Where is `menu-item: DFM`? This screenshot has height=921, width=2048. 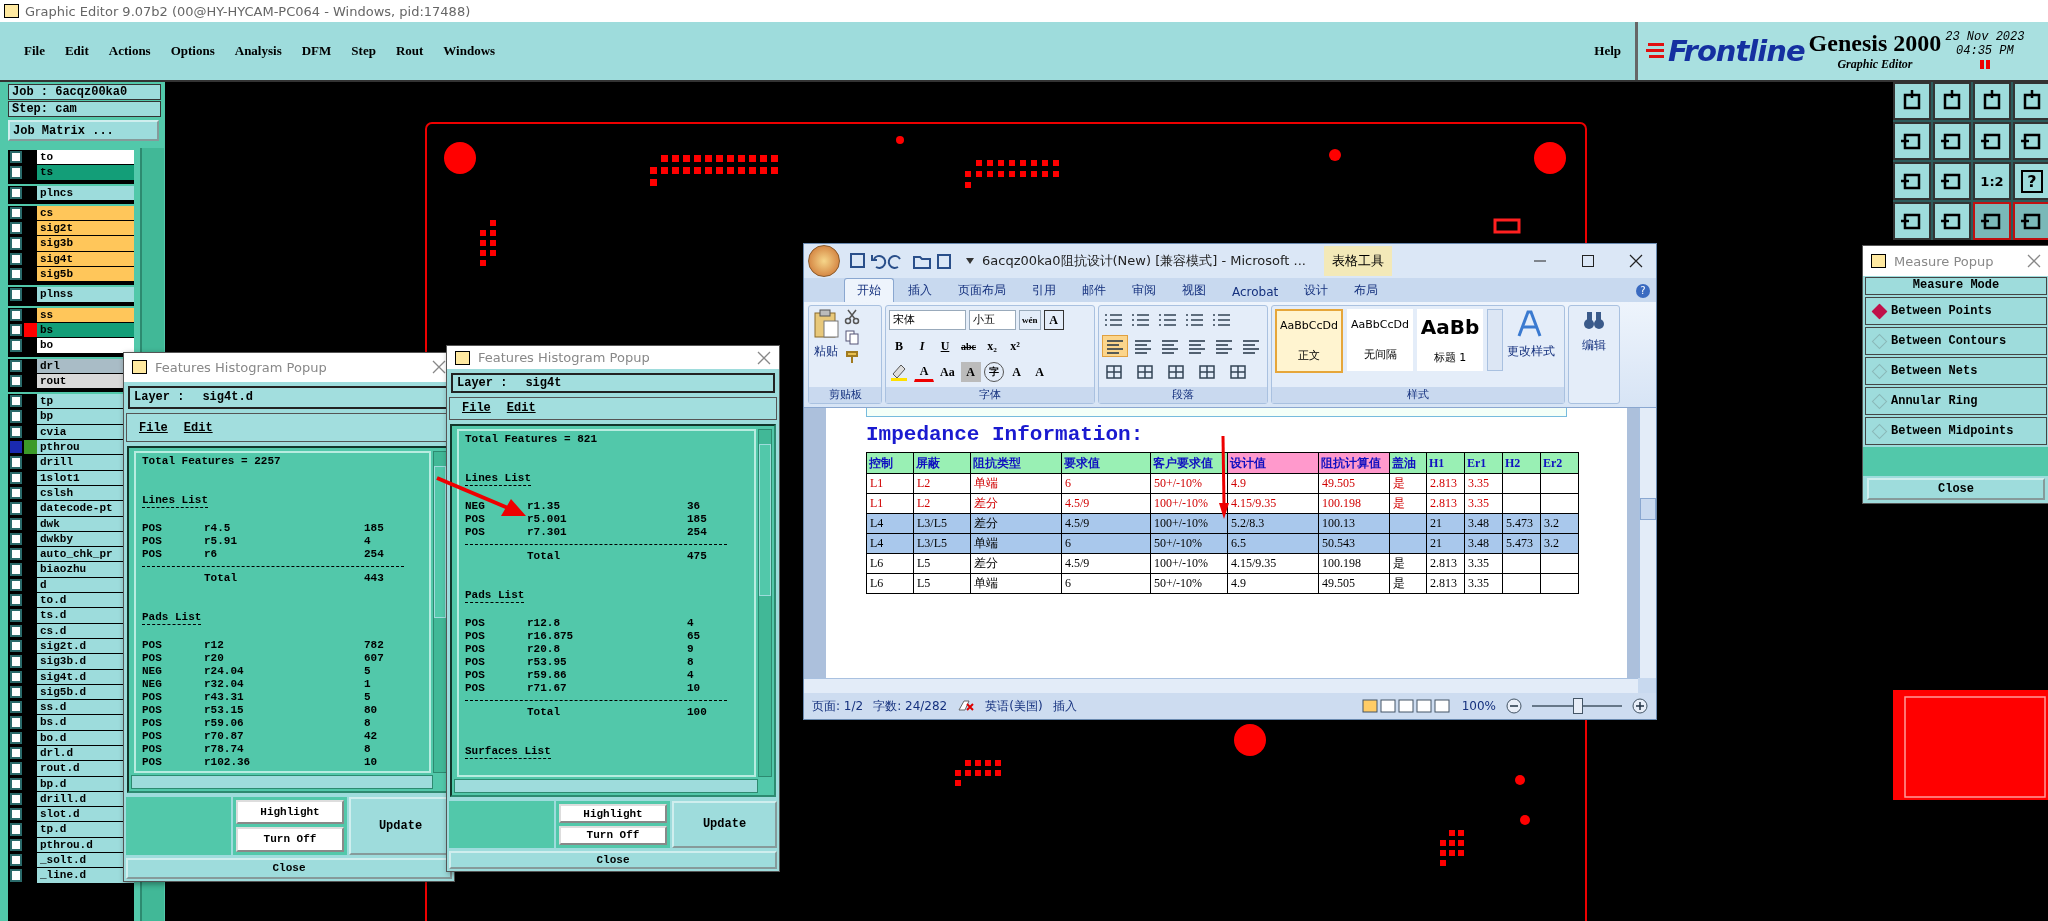 menu-item: DFM is located at coordinates (316, 51).